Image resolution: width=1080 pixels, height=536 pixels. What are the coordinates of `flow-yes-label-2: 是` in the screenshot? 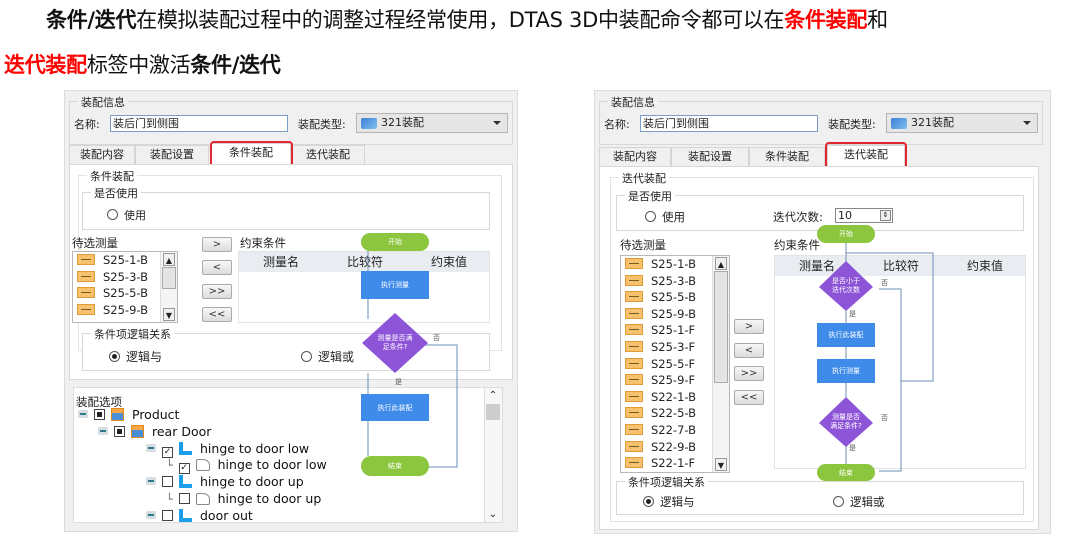 It's located at (852, 448).